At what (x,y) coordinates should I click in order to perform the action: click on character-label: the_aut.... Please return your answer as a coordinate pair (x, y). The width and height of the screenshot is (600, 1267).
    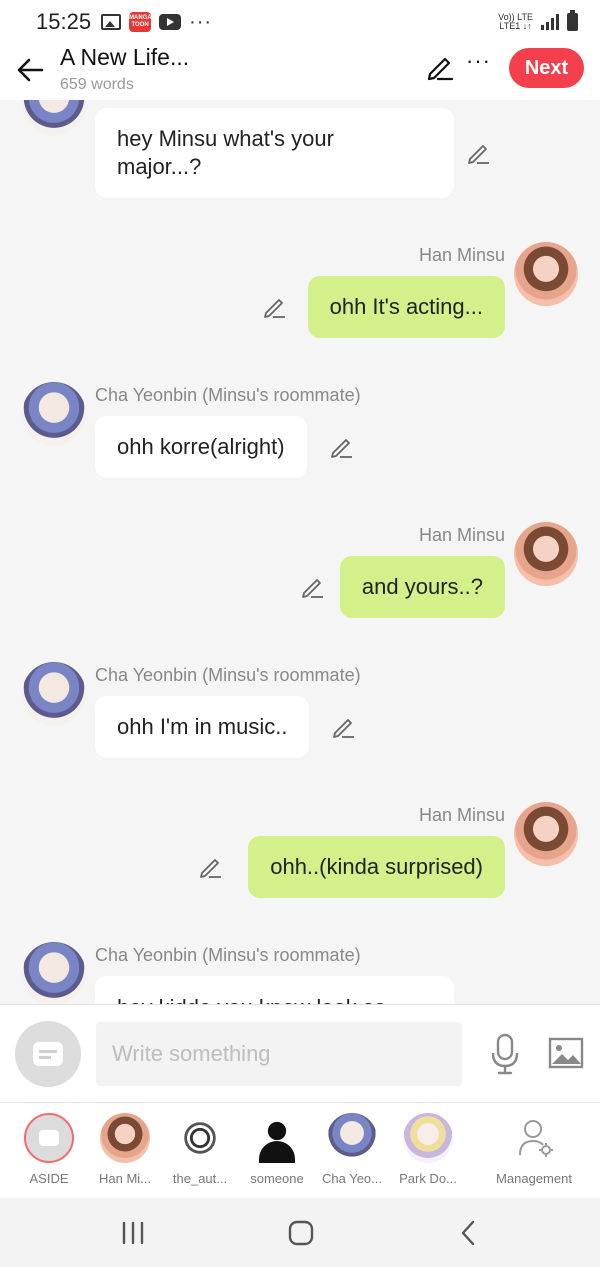
    Looking at the image, I should click on (200, 1178).